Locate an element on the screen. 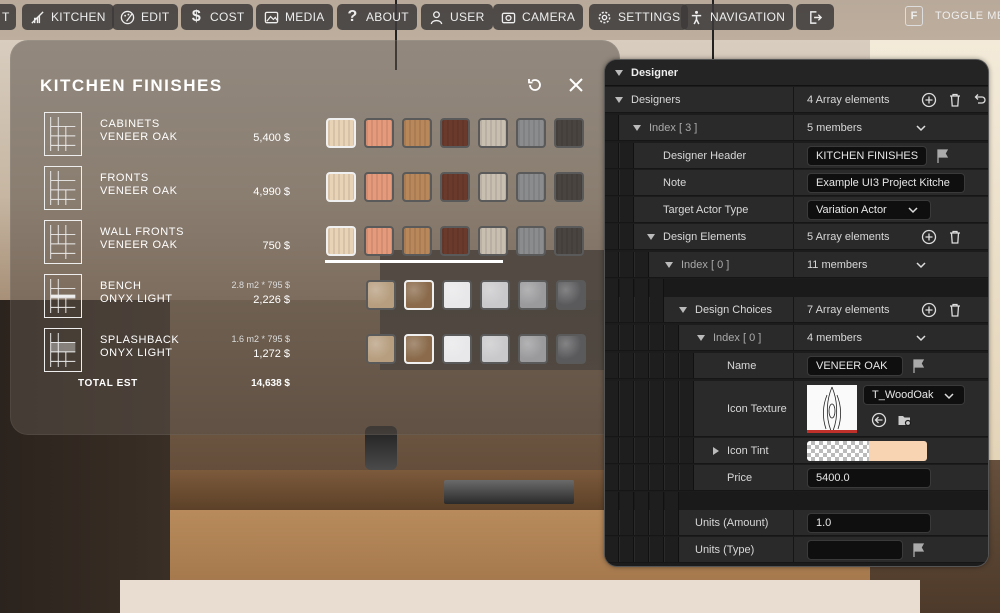  toolbar-button-about: ? ABOUT is located at coordinates (377, 17).